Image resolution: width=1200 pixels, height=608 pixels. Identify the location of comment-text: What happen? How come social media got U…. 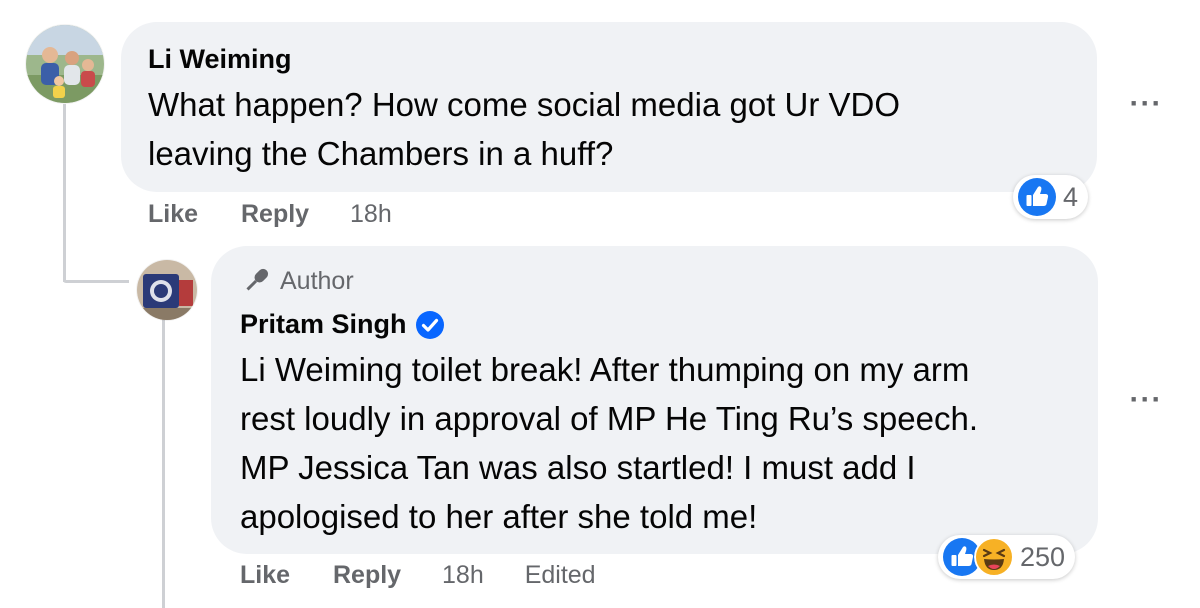
(524, 129).